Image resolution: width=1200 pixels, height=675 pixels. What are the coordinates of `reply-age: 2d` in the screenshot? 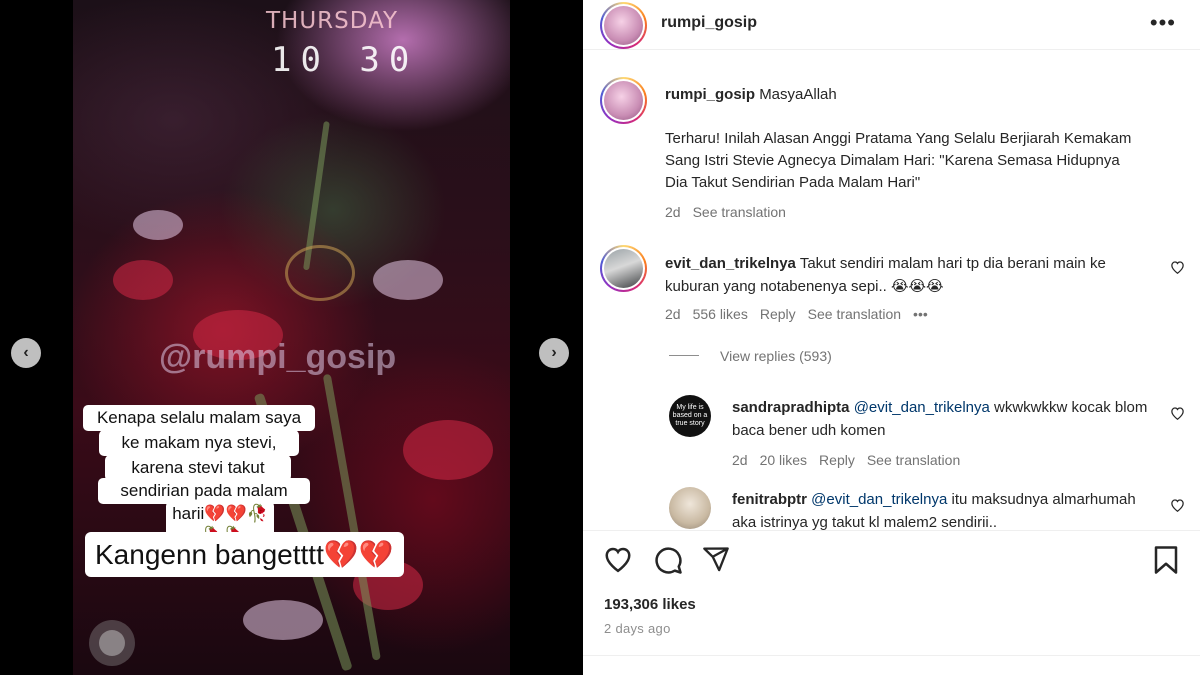 It's located at (740, 460).